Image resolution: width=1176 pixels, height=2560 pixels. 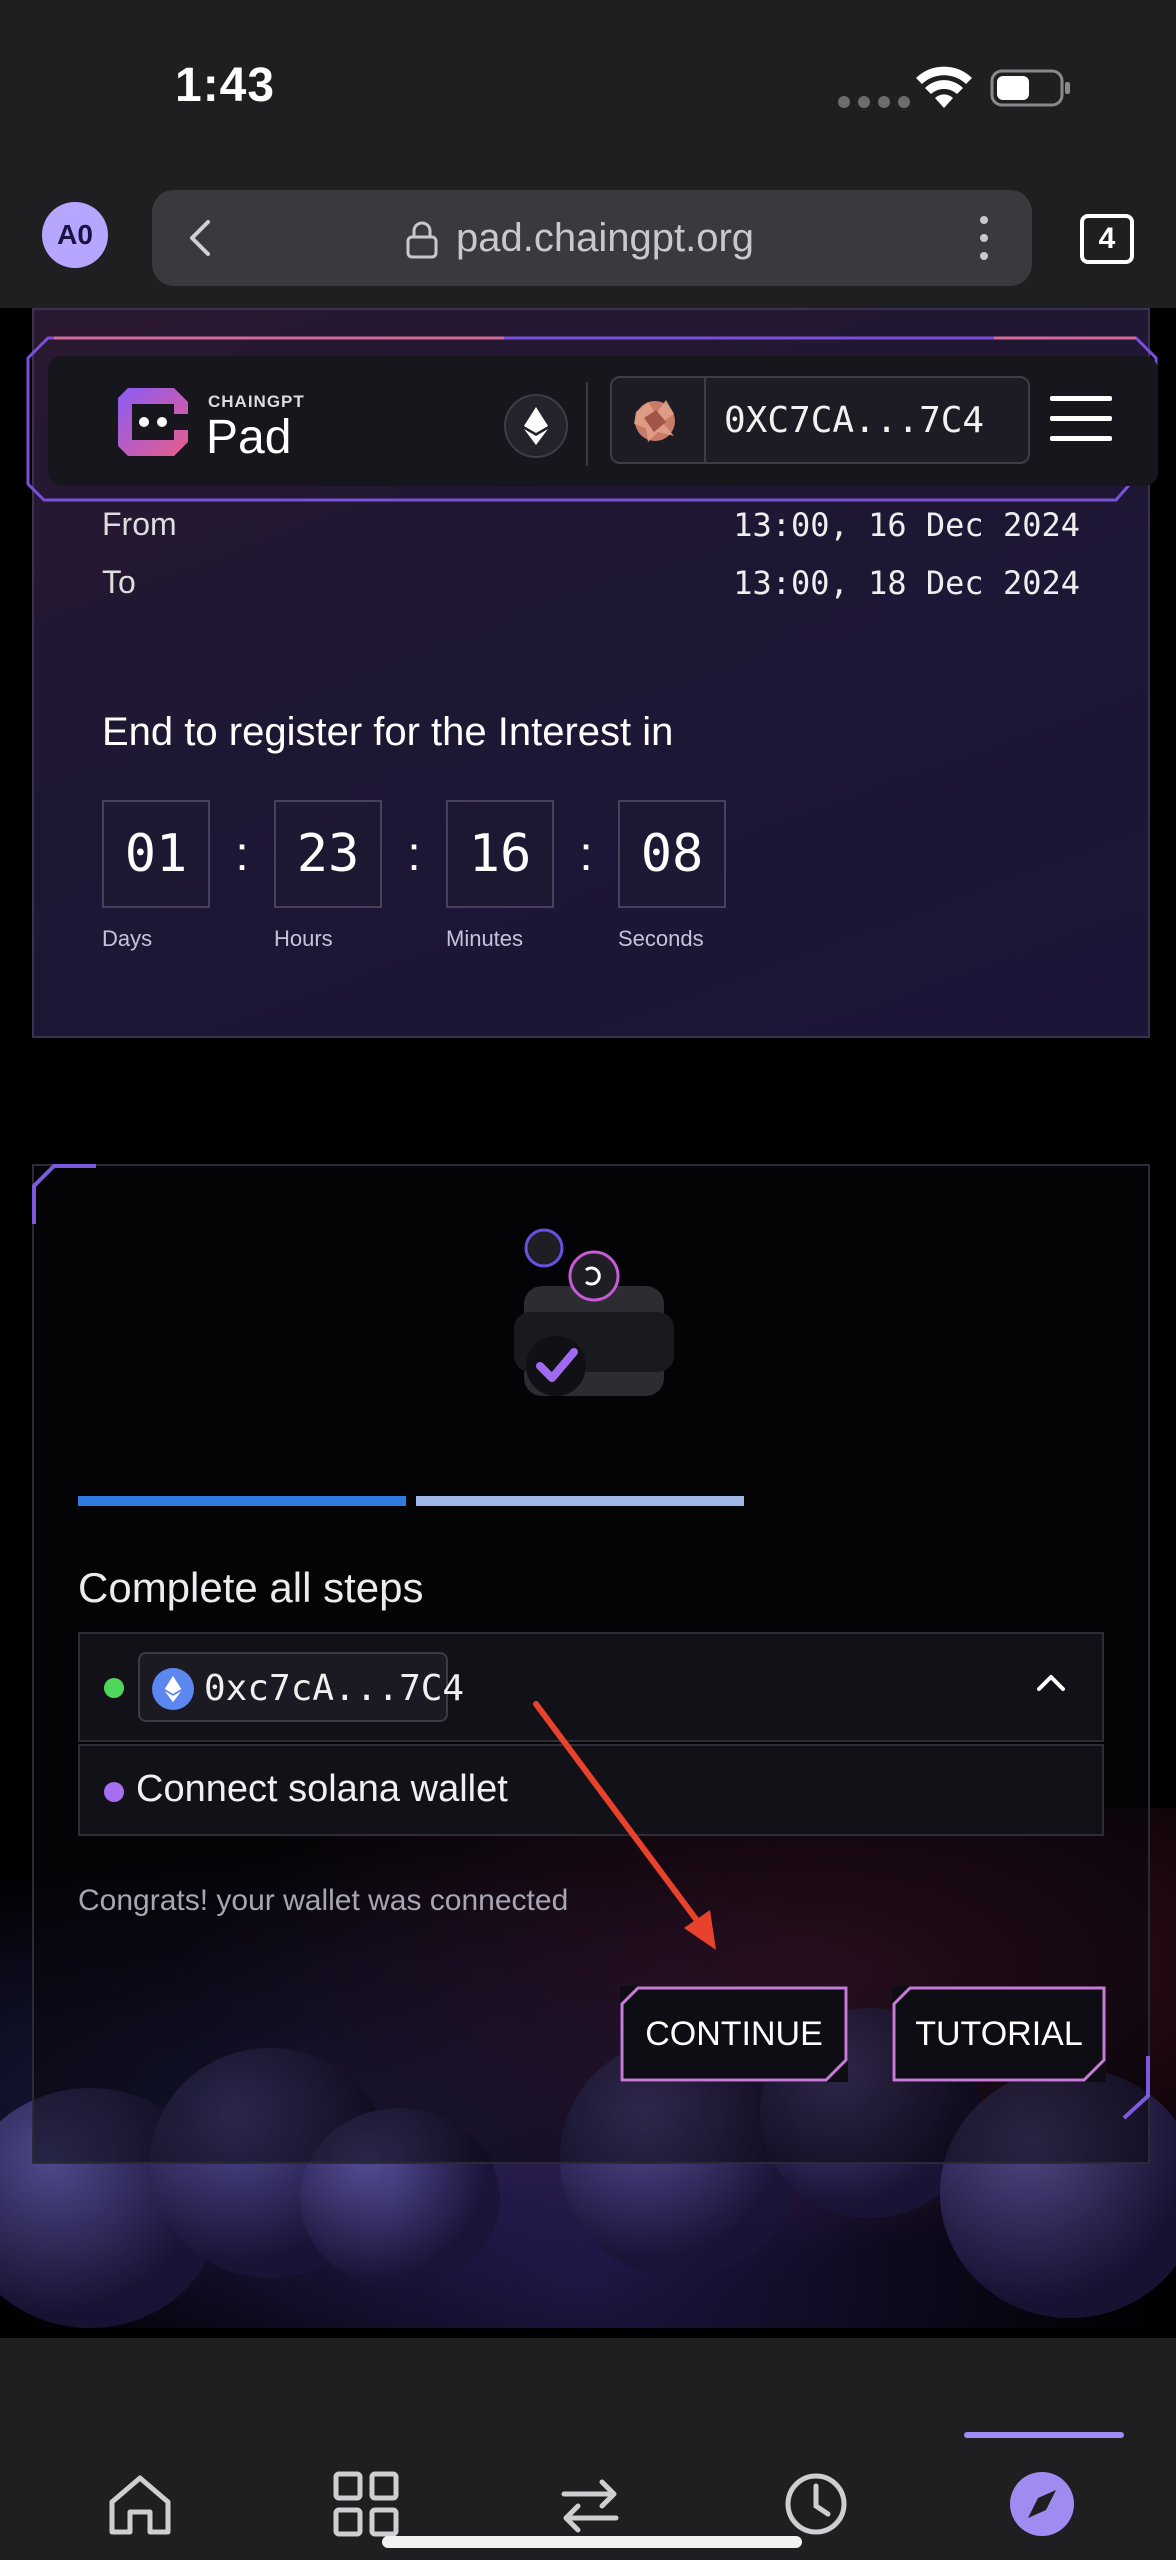 What do you see at coordinates (1030, 88) in the screenshot?
I see `battery-icon` at bounding box center [1030, 88].